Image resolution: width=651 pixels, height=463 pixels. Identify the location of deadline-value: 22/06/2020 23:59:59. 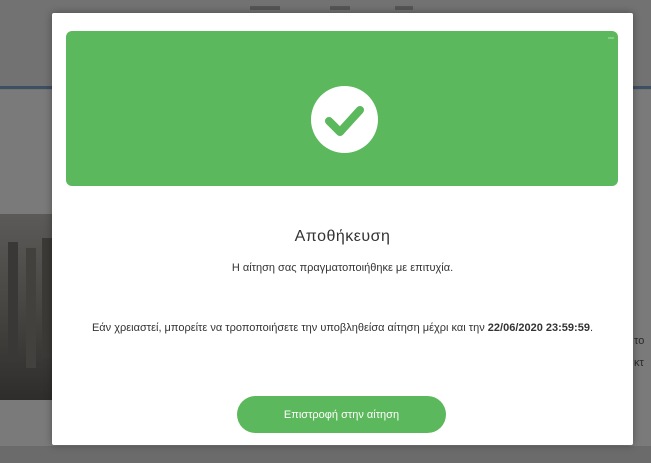
(538, 328).